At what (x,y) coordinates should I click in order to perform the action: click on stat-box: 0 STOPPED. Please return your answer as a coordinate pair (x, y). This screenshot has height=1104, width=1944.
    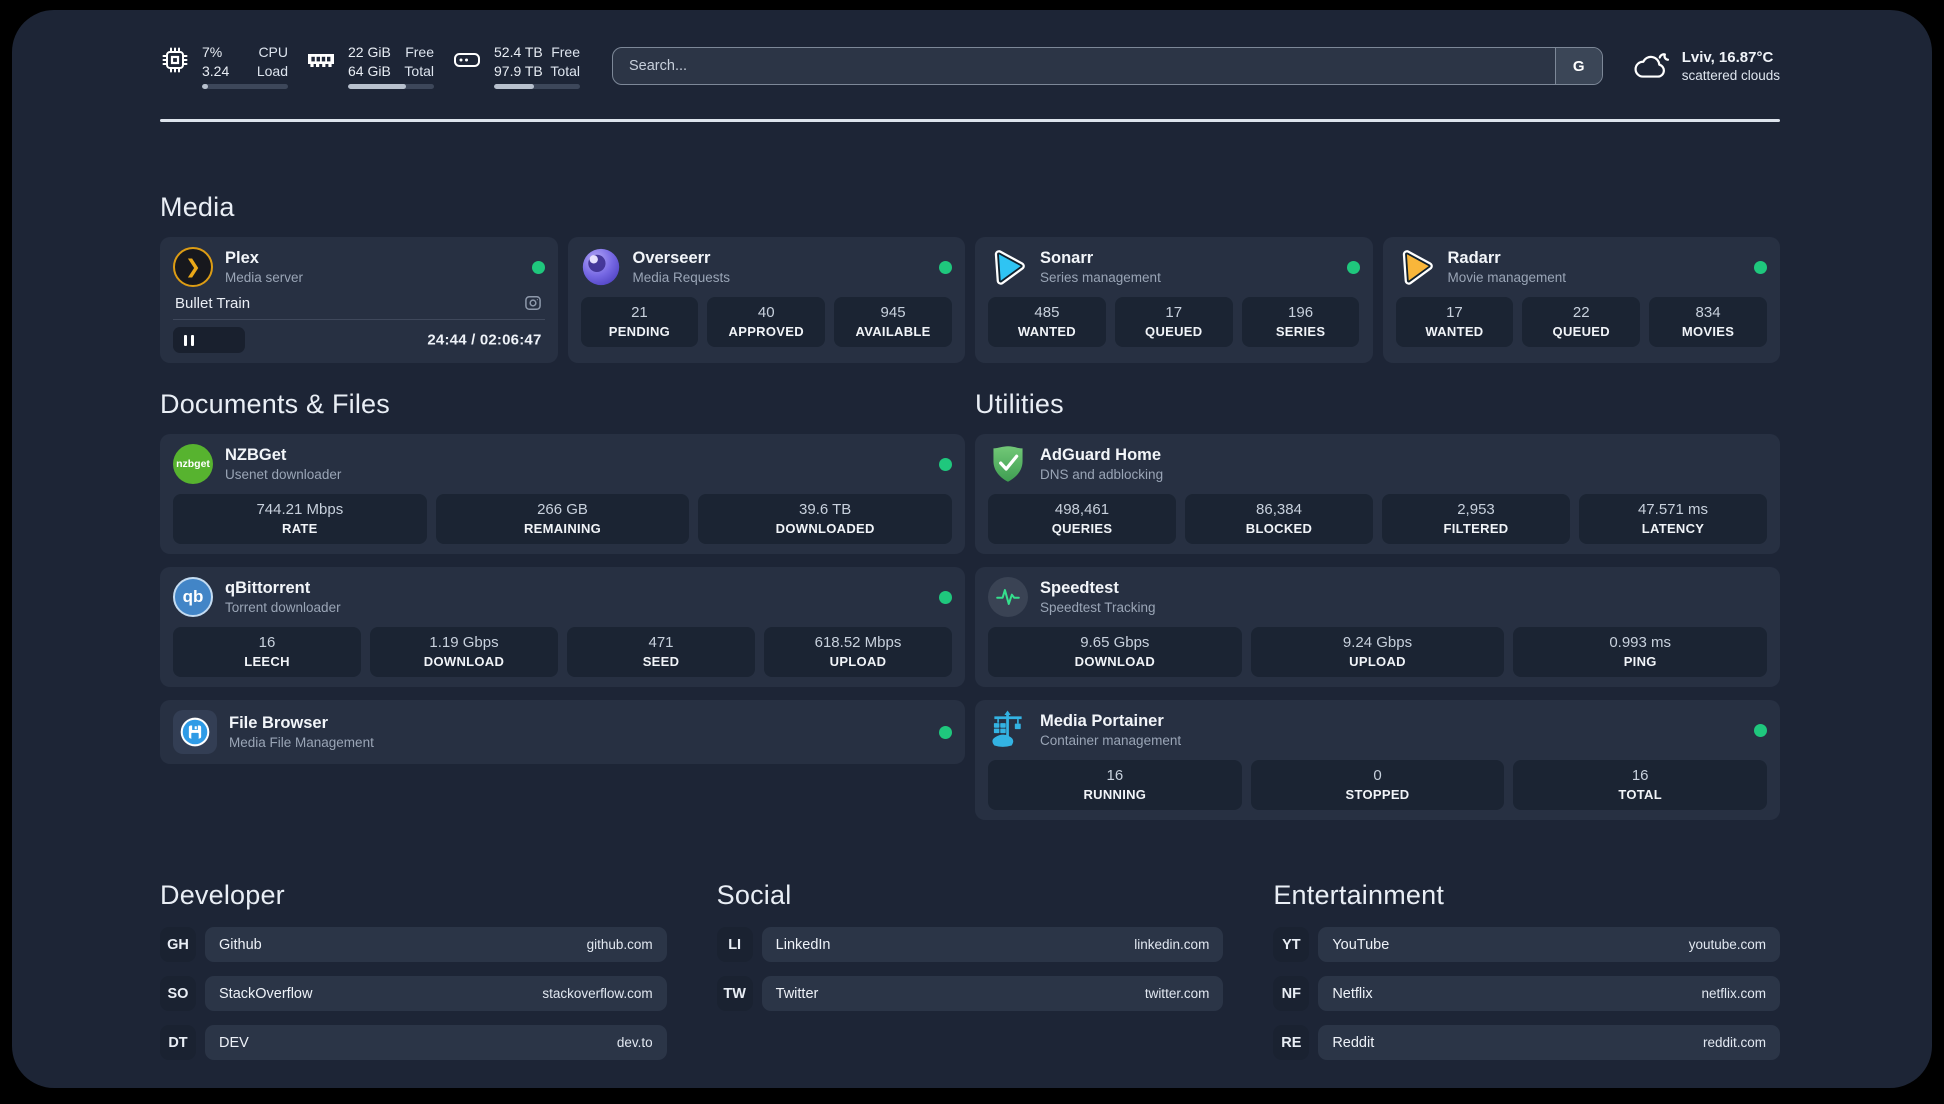
    Looking at the image, I should click on (1377, 785).